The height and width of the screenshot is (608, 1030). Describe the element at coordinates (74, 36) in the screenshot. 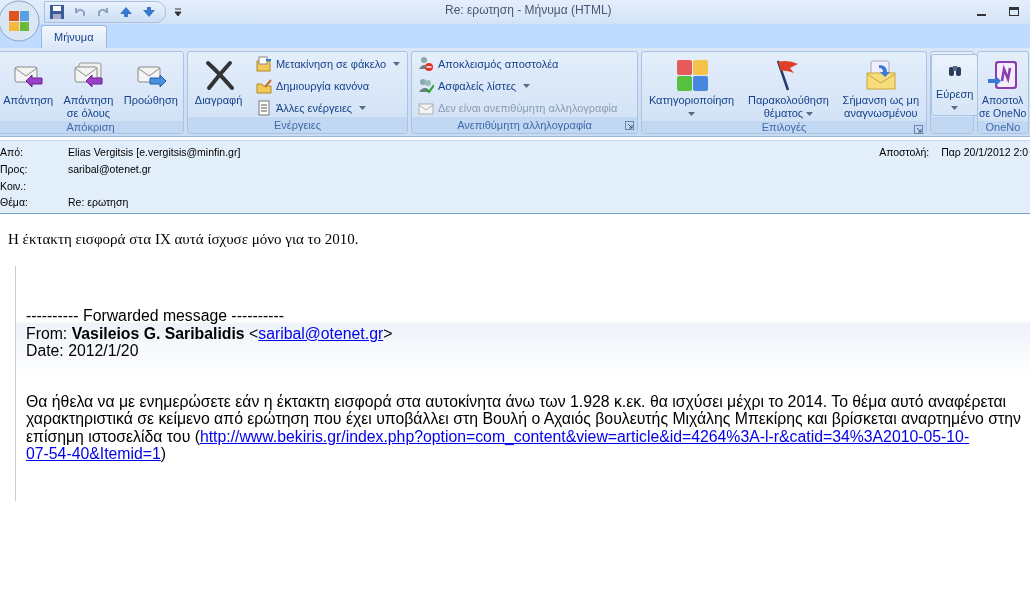

I see `ribbon-tab: Μήνυμα` at that location.